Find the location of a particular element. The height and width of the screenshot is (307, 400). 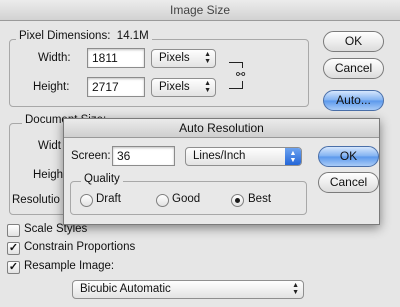

width-label: Width: is located at coordinates (54, 58).